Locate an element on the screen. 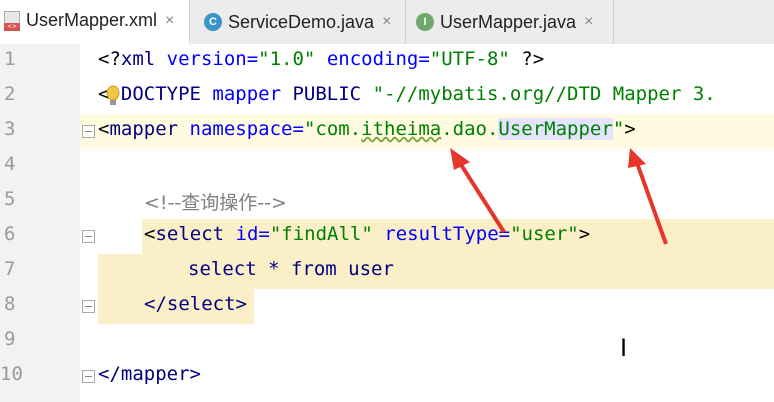 The width and height of the screenshot is (774, 402). line-number: 5 is located at coordinates (10, 199).